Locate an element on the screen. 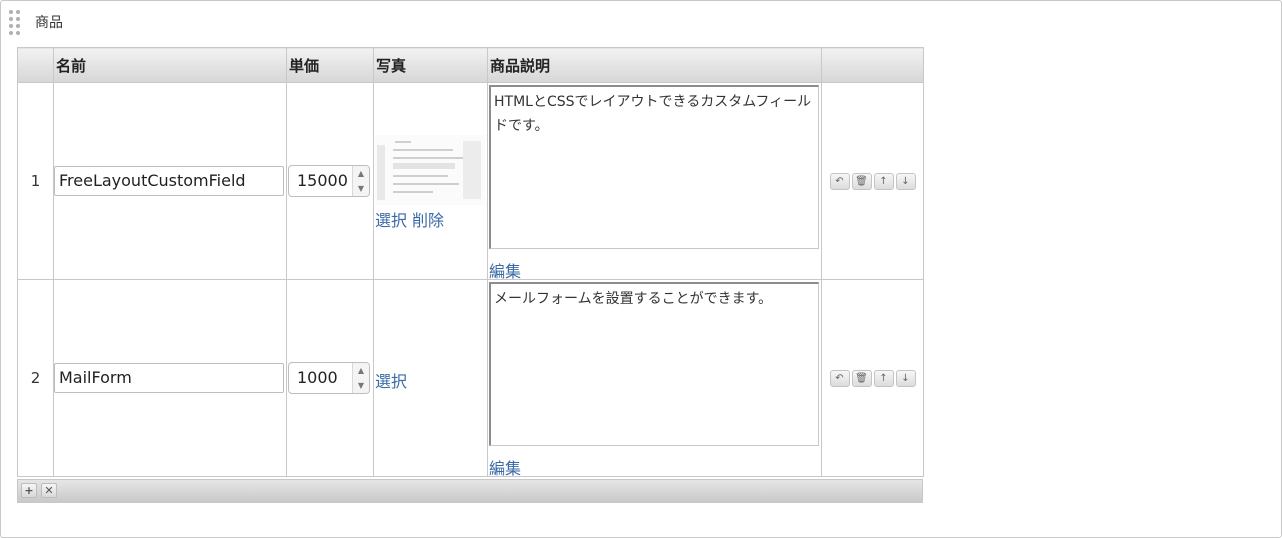 The image size is (1282, 538). name-cell: FreeLayoutCustomField is located at coordinates (170, 181).